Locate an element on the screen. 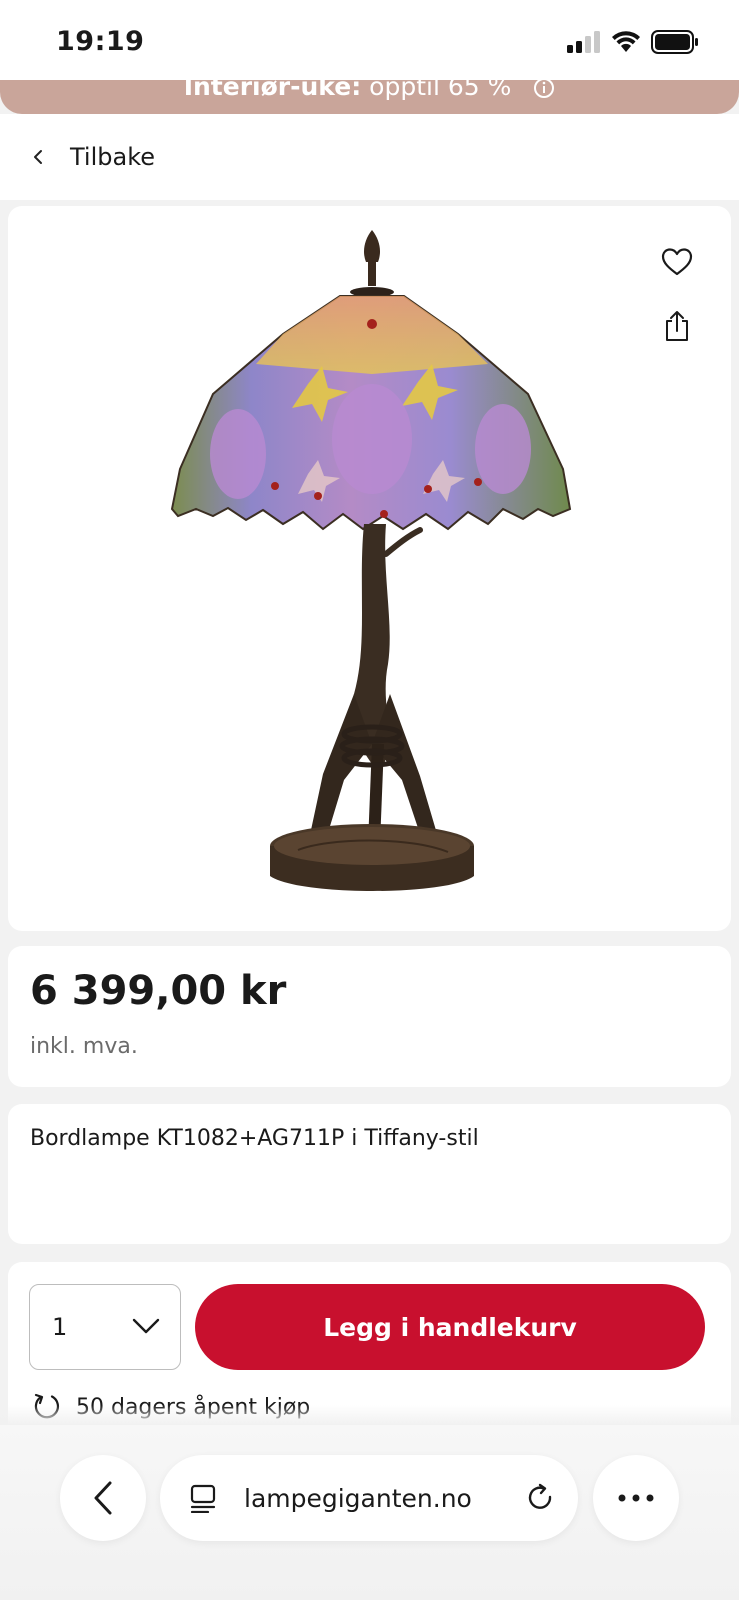 The image size is (739, 1600). promo-banner: Interiør-uke: opptil 65 % is located at coordinates (369, 97).